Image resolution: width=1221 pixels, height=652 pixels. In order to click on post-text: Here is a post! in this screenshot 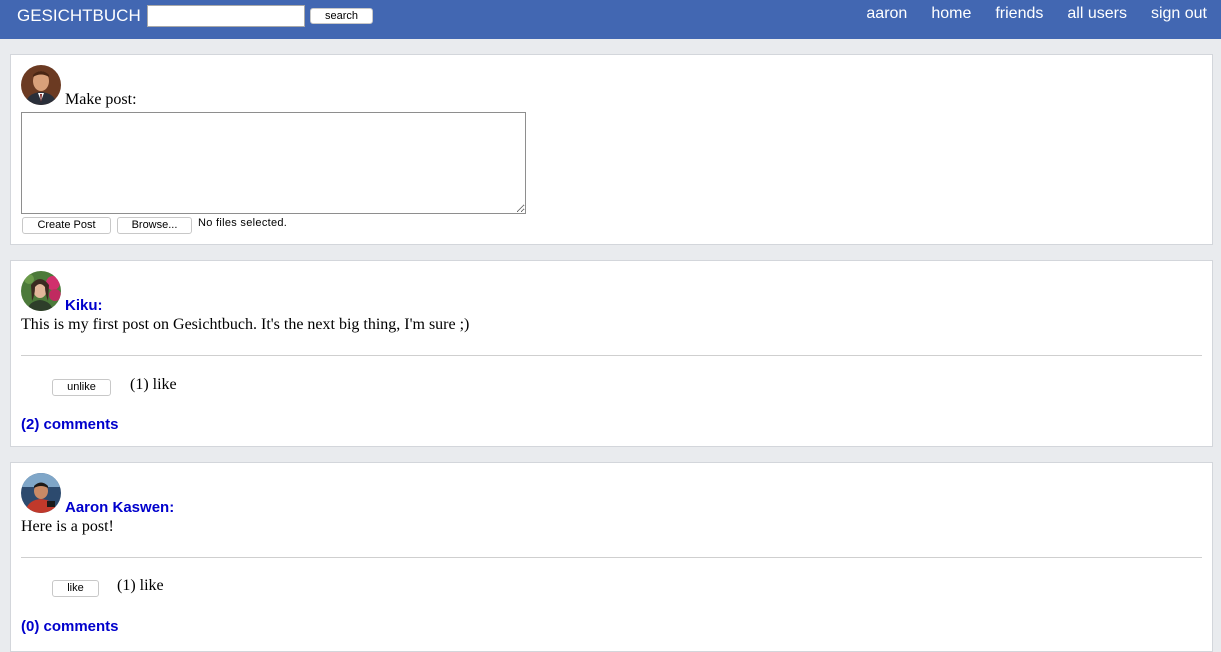, I will do `click(67, 526)`.